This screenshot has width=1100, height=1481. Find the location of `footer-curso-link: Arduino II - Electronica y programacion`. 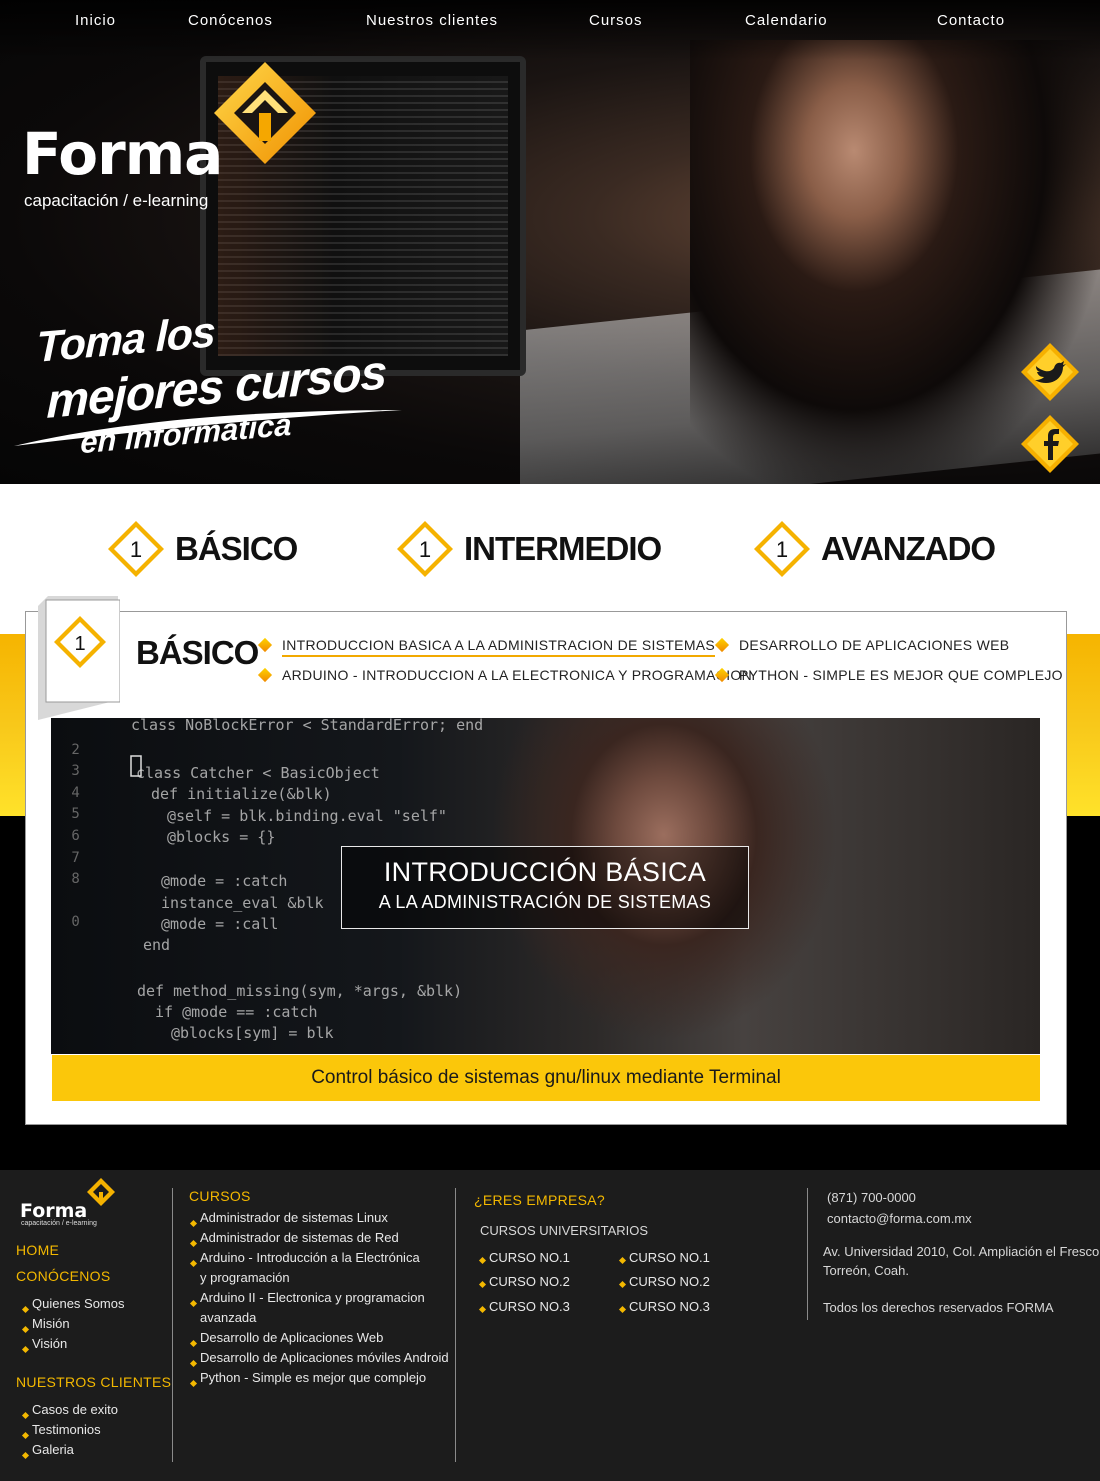

footer-curso-link: Arduino II - Electronica y programacion is located at coordinates (312, 1297).